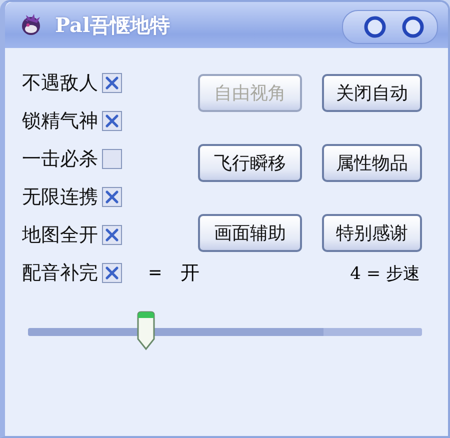 The image size is (450, 438). What do you see at coordinates (60, 159) in the screenshot?
I see `option-label: 一击必杀` at bounding box center [60, 159].